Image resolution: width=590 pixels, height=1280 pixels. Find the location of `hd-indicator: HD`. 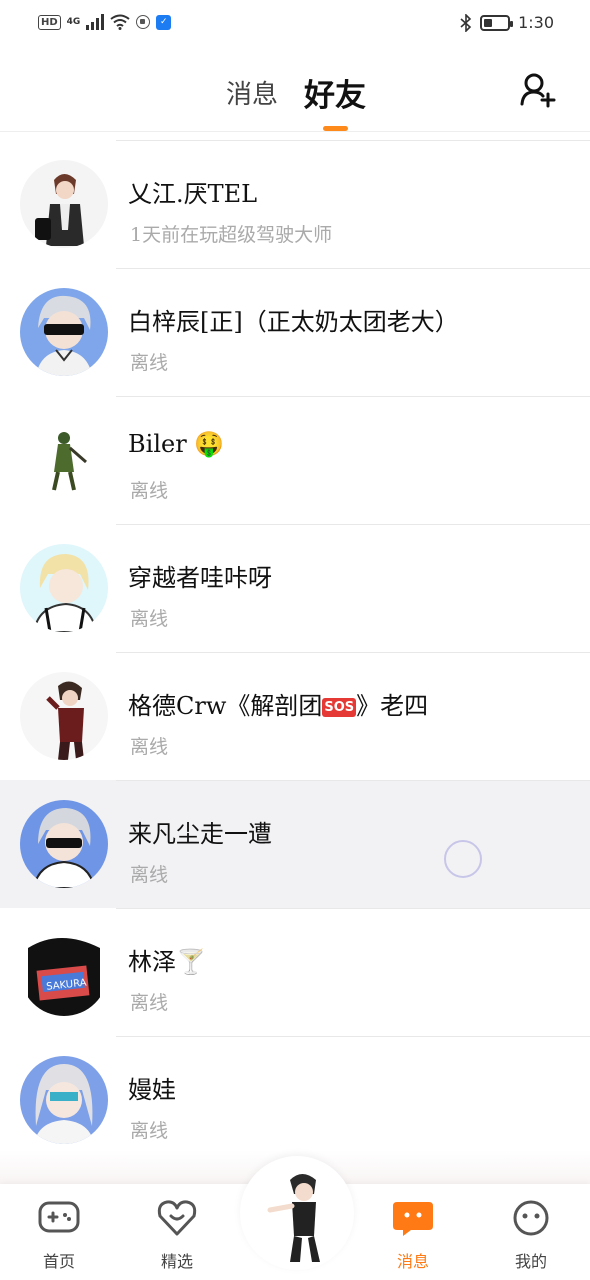

hd-indicator: HD is located at coordinates (49, 22).